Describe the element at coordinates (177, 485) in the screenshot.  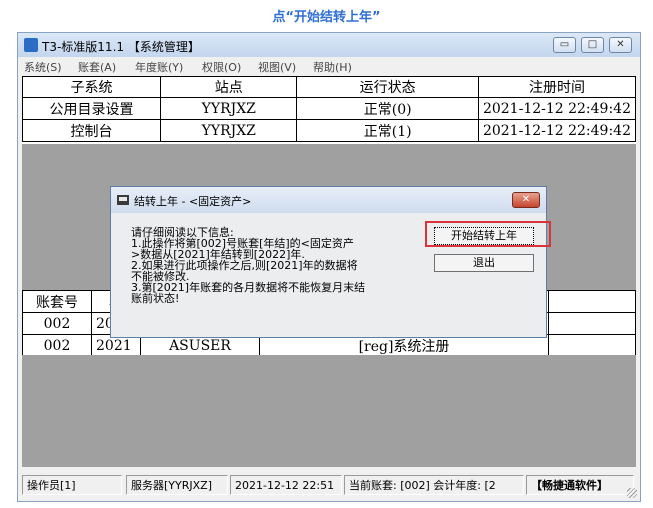
I see `status-server: 服务器[YYRJXZ]` at that location.